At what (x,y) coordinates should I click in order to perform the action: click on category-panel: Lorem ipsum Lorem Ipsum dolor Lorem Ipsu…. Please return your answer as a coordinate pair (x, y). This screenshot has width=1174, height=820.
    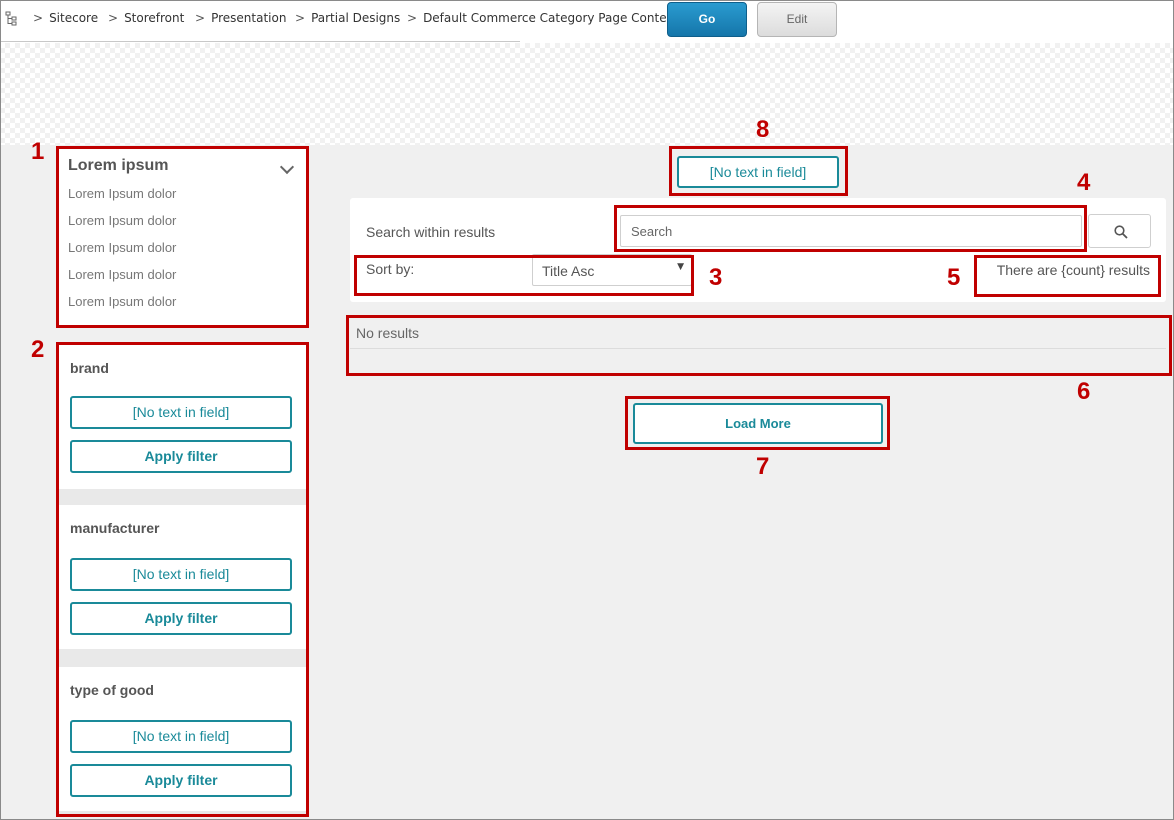
    Looking at the image, I should click on (182, 236).